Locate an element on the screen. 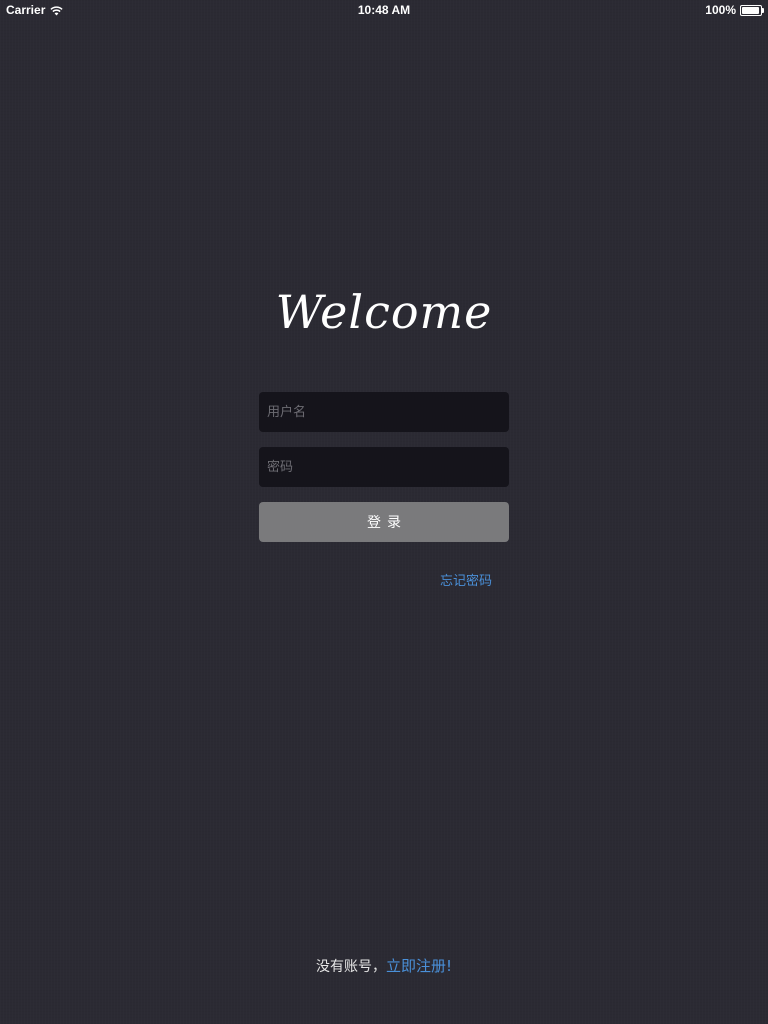 This screenshot has height=1024, width=768. battery-tip is located at coordinates (763, 10).